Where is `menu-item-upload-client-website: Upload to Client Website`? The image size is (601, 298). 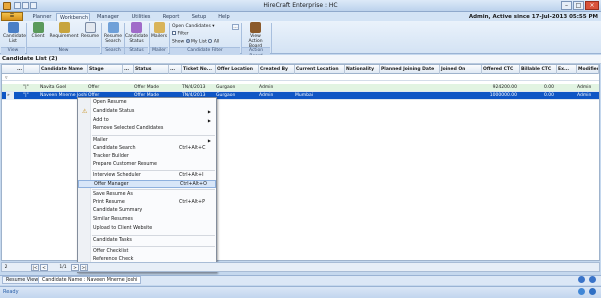 menu-item-upload-client-website: Upload to Client Website is located at coordinates (147, 229).